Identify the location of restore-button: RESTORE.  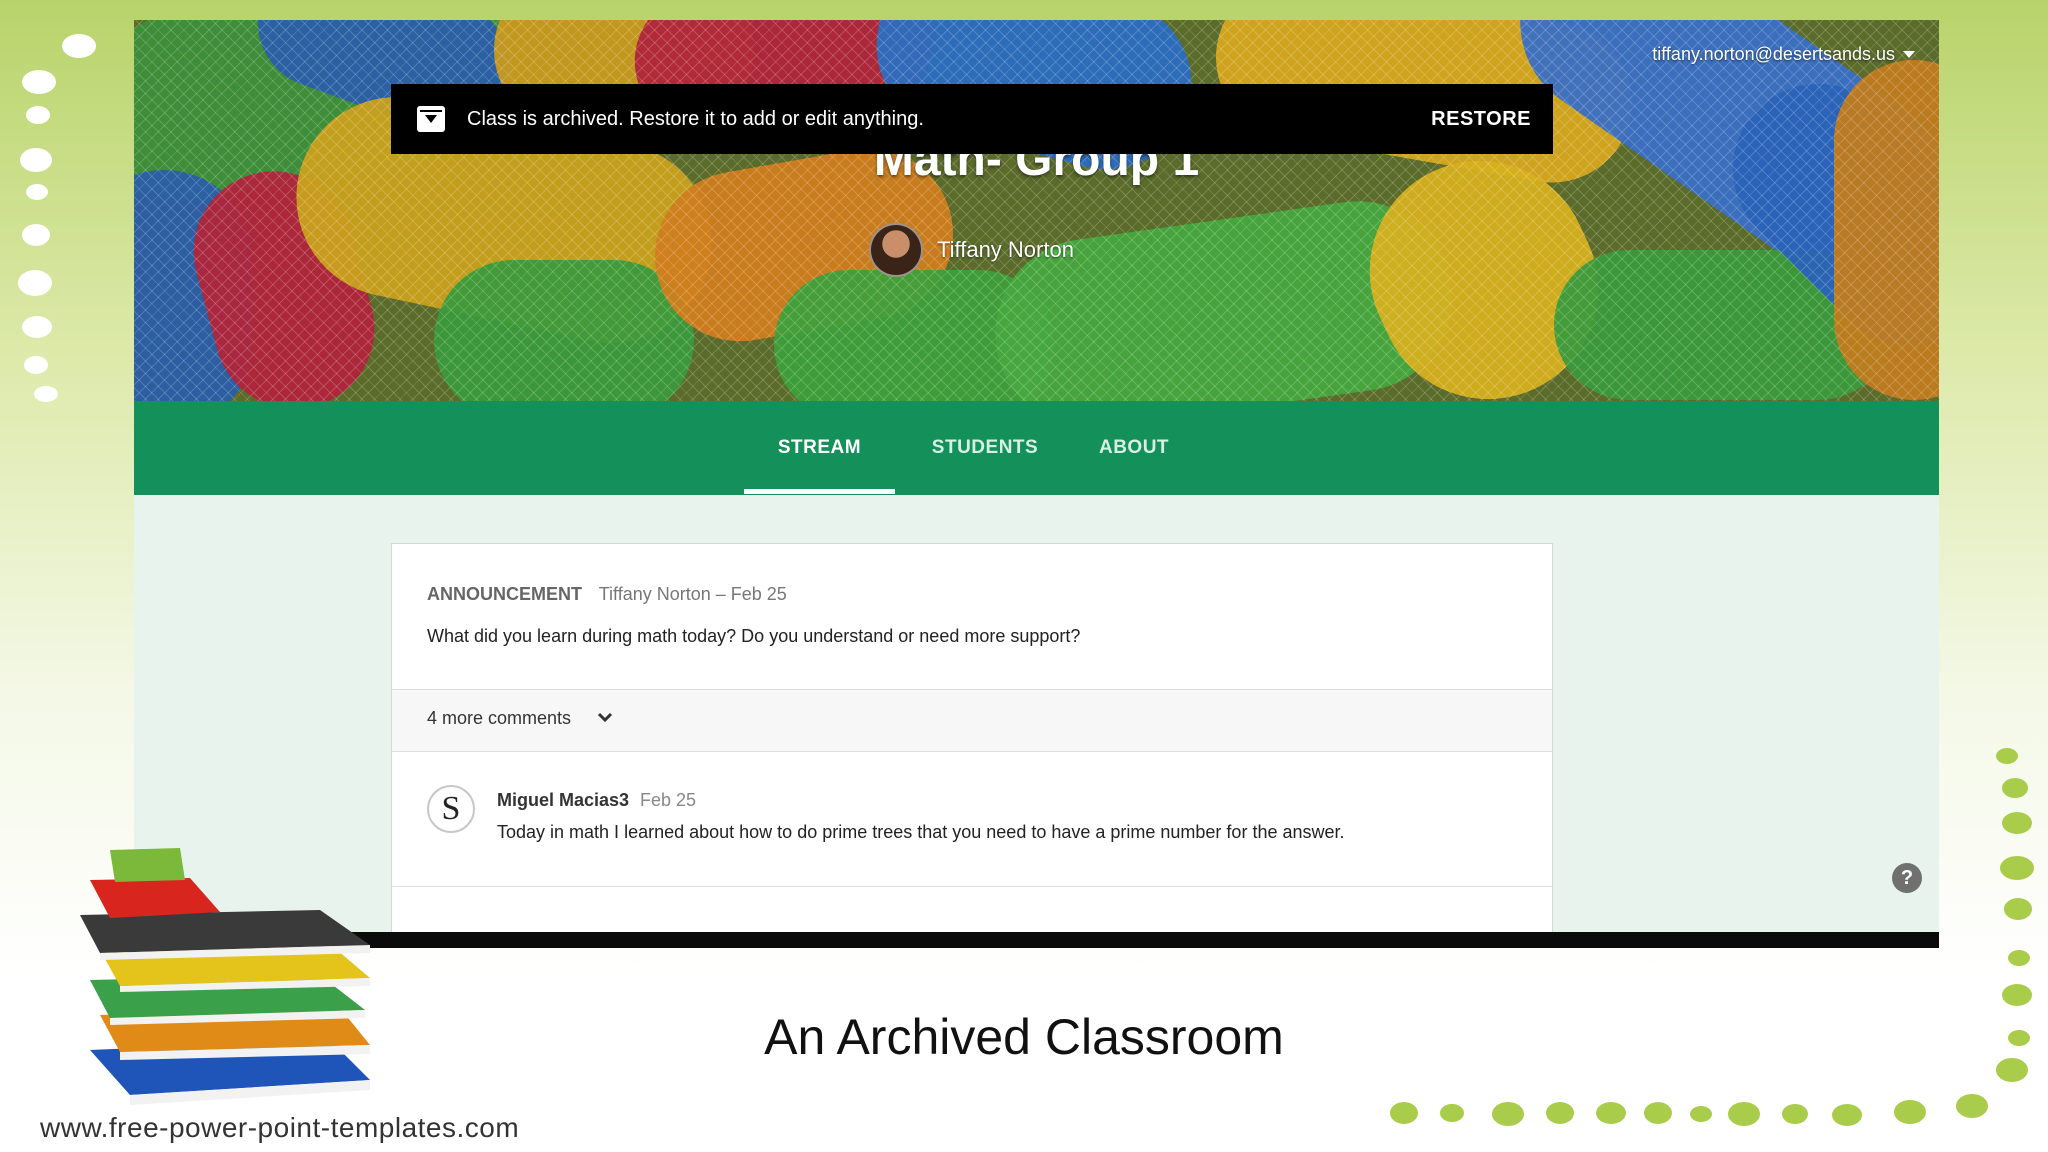
(1481, 119).